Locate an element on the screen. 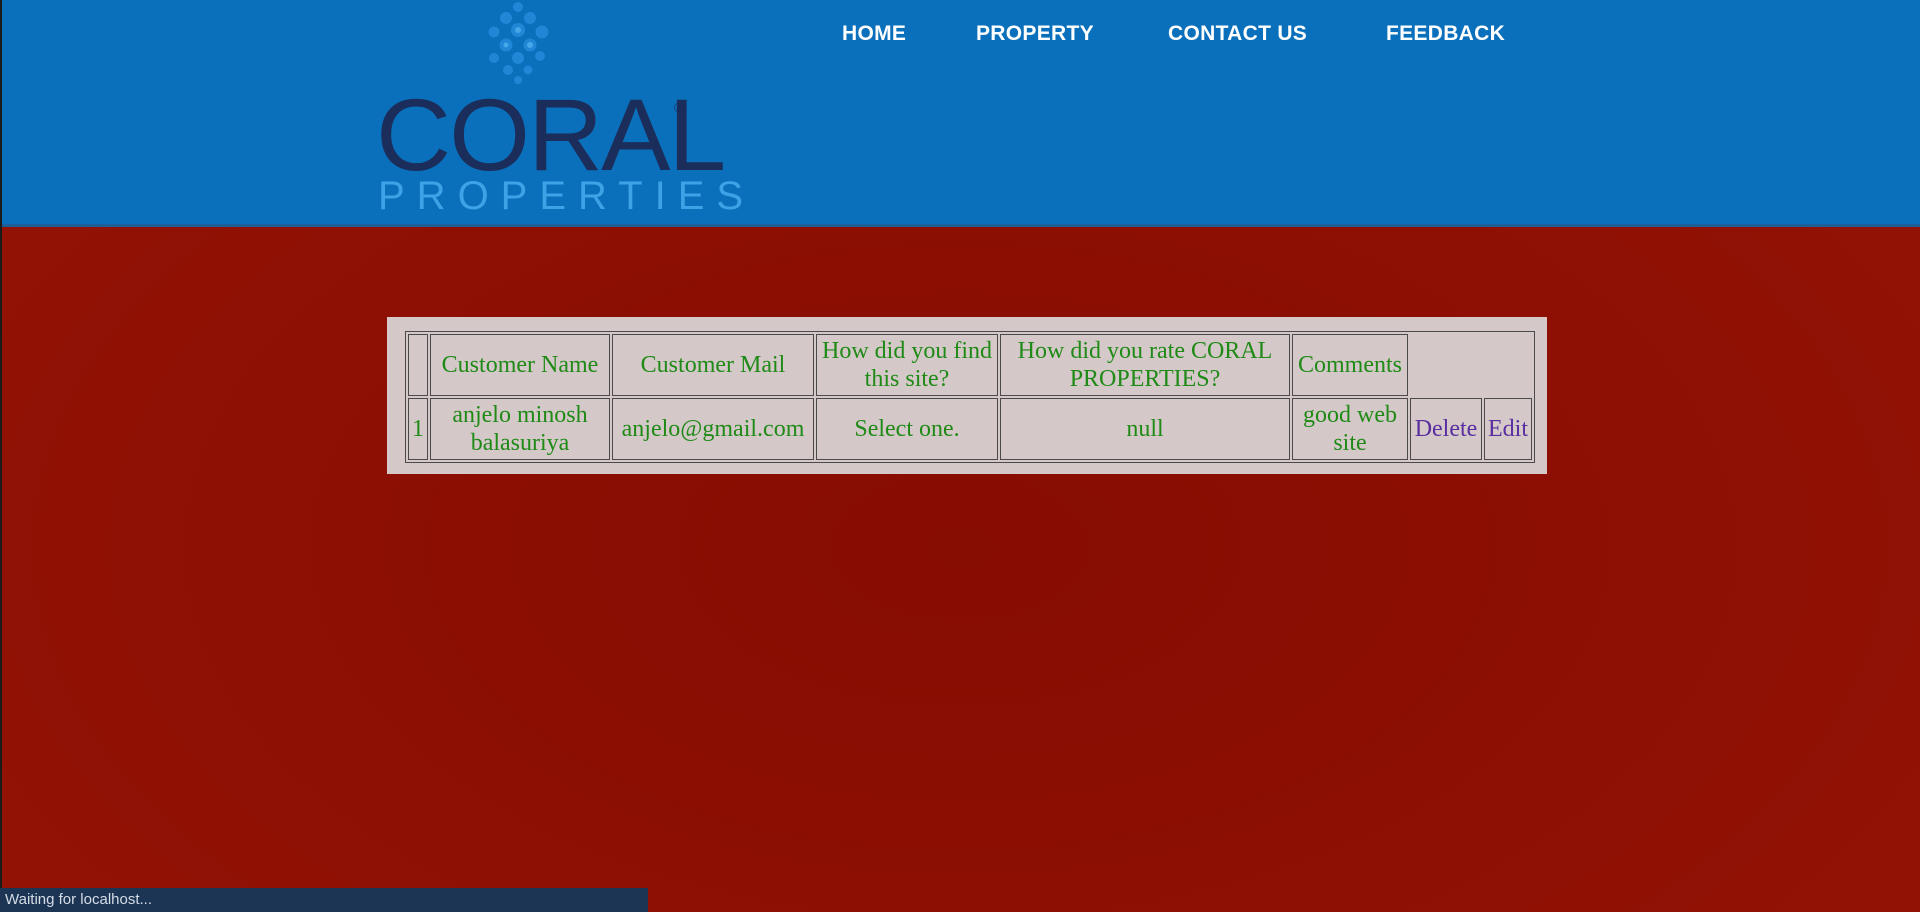  cell-index: 1 is located at coordinates (418, 429).